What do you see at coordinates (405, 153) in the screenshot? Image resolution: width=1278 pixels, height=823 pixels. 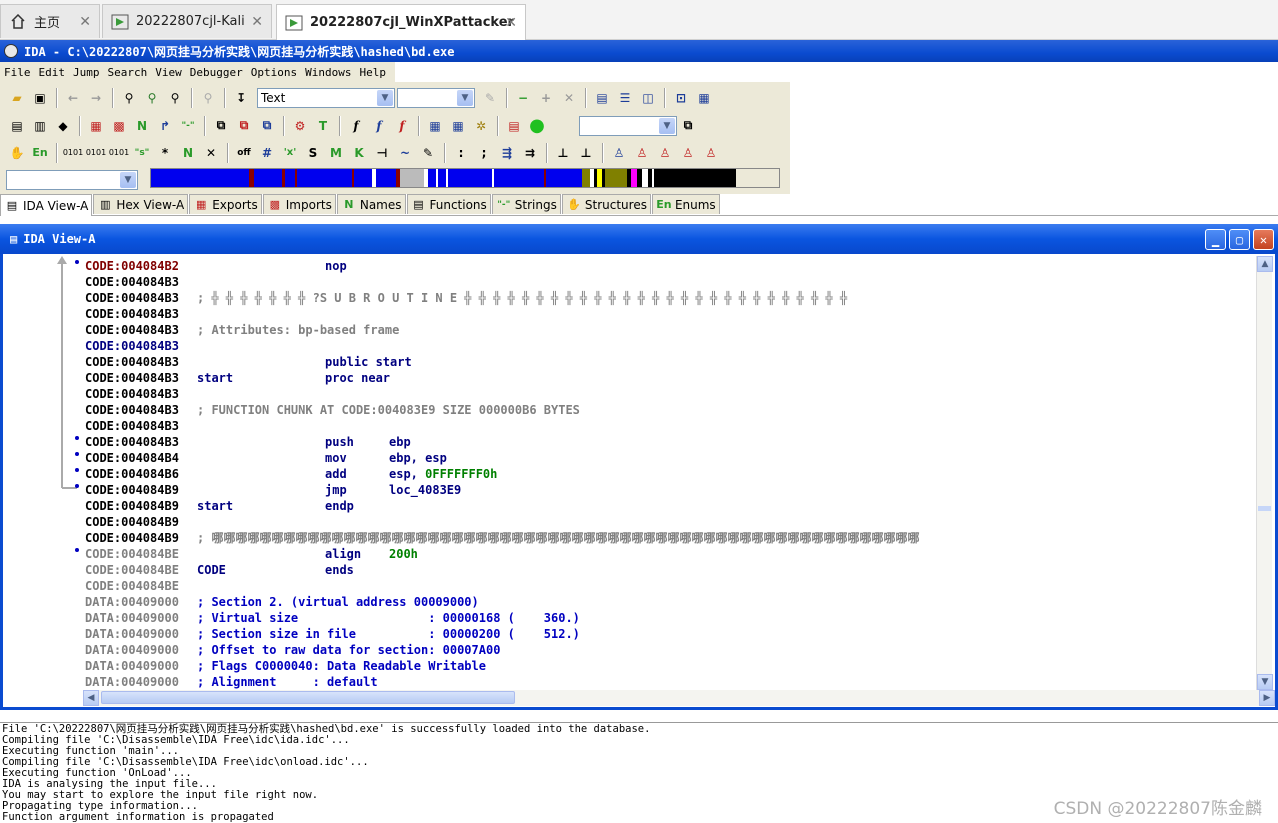 I see `bitwise-not-icon: ~` at bounding box center [405, 153].